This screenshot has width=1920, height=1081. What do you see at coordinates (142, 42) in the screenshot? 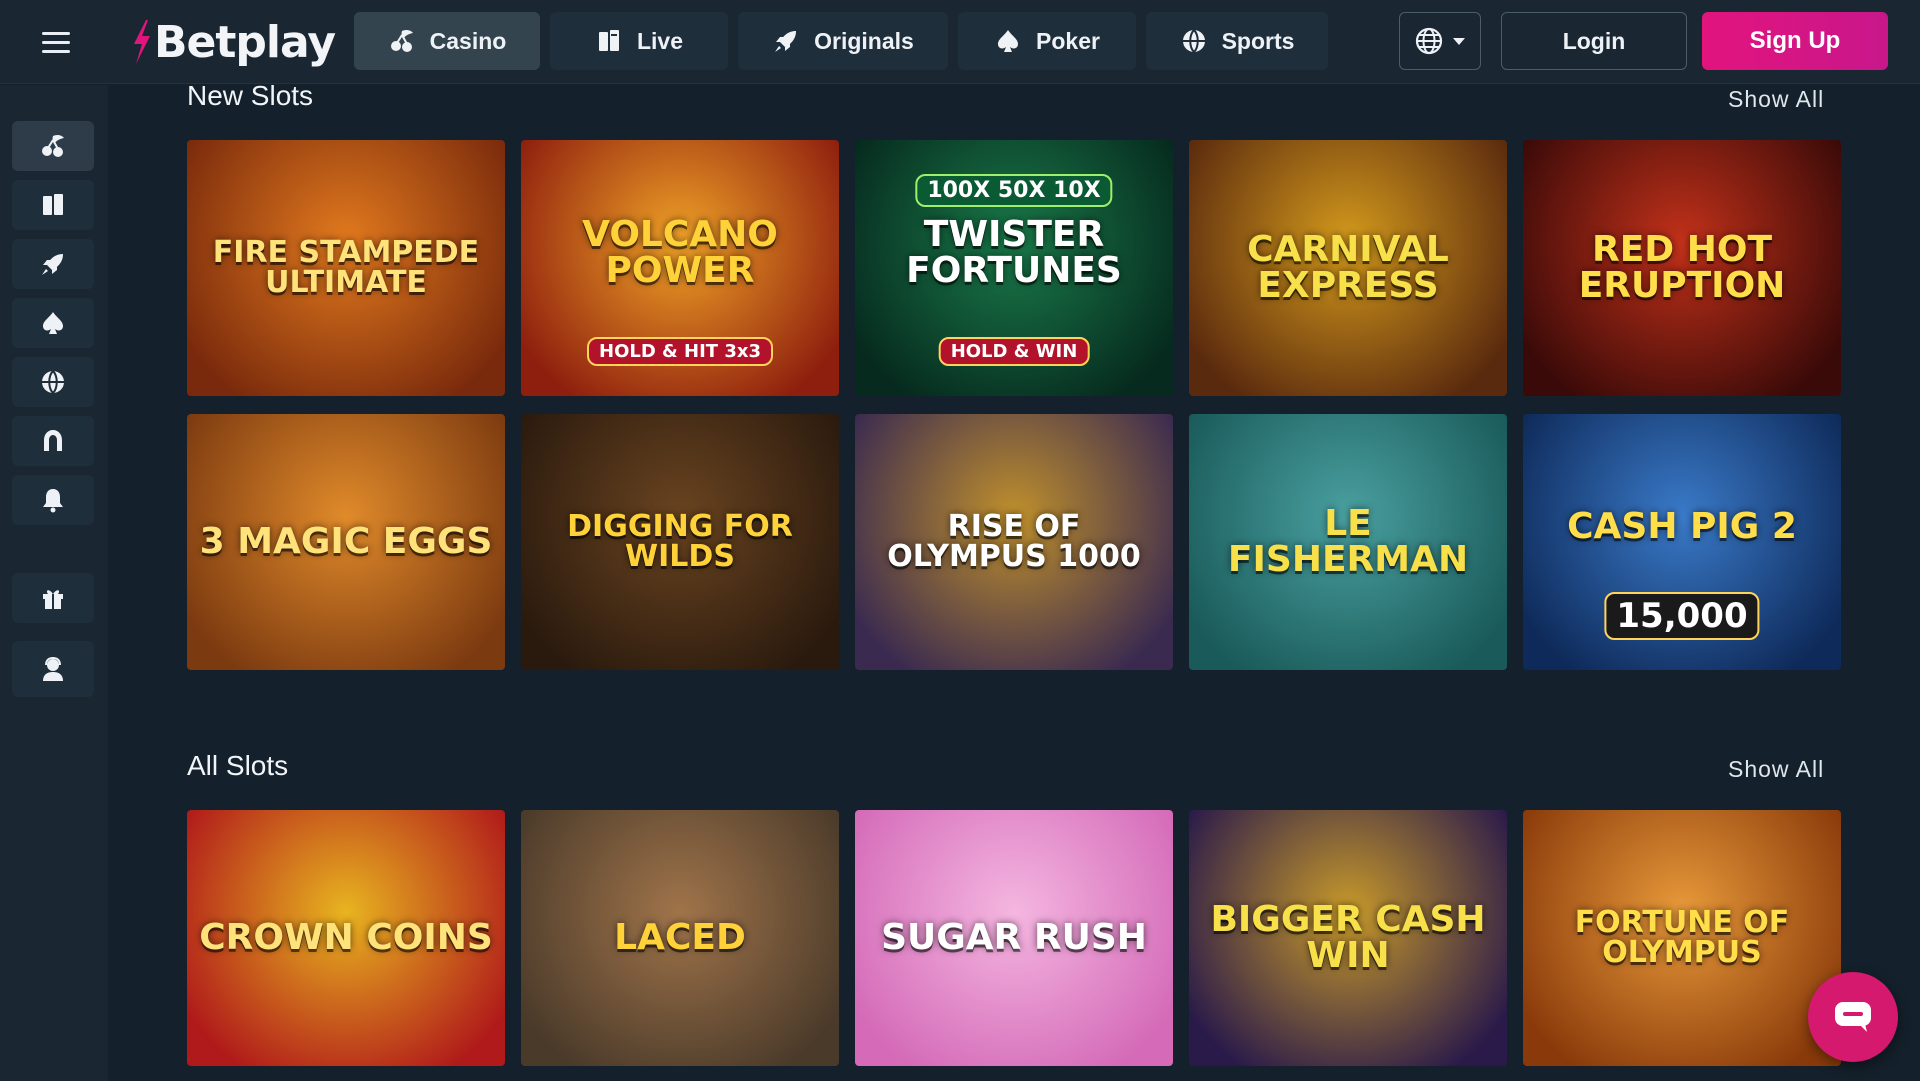
I see `lightning-bolt-icon` at bounding box center [142, 42].